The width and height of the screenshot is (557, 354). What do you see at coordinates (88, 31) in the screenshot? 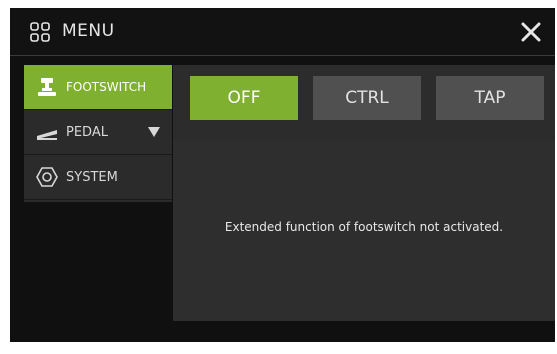
I see `menu-title: MENU` at bounding box center [88, 31].